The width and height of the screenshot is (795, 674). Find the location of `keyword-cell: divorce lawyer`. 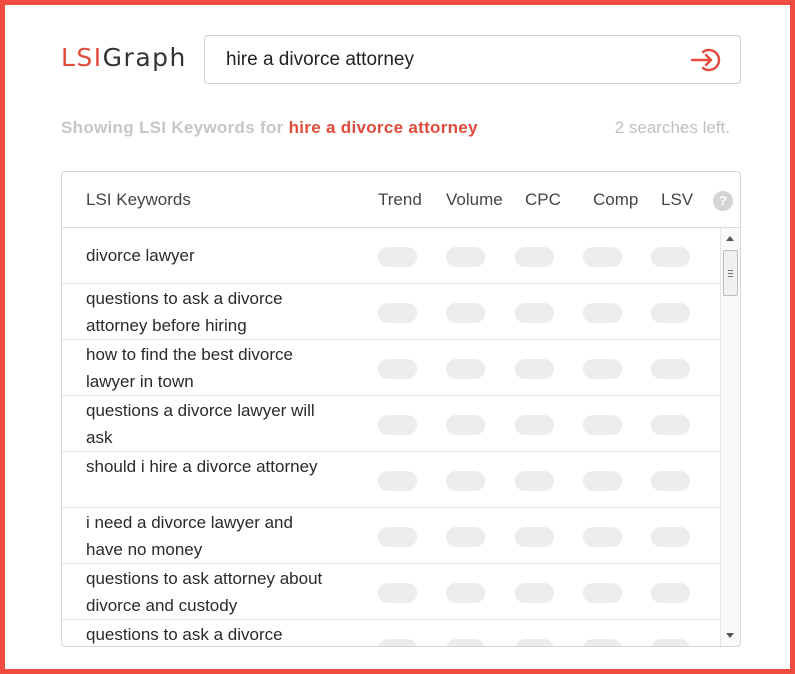

keyword-cell: divorce lawyer is located at coordinates (206, 256).